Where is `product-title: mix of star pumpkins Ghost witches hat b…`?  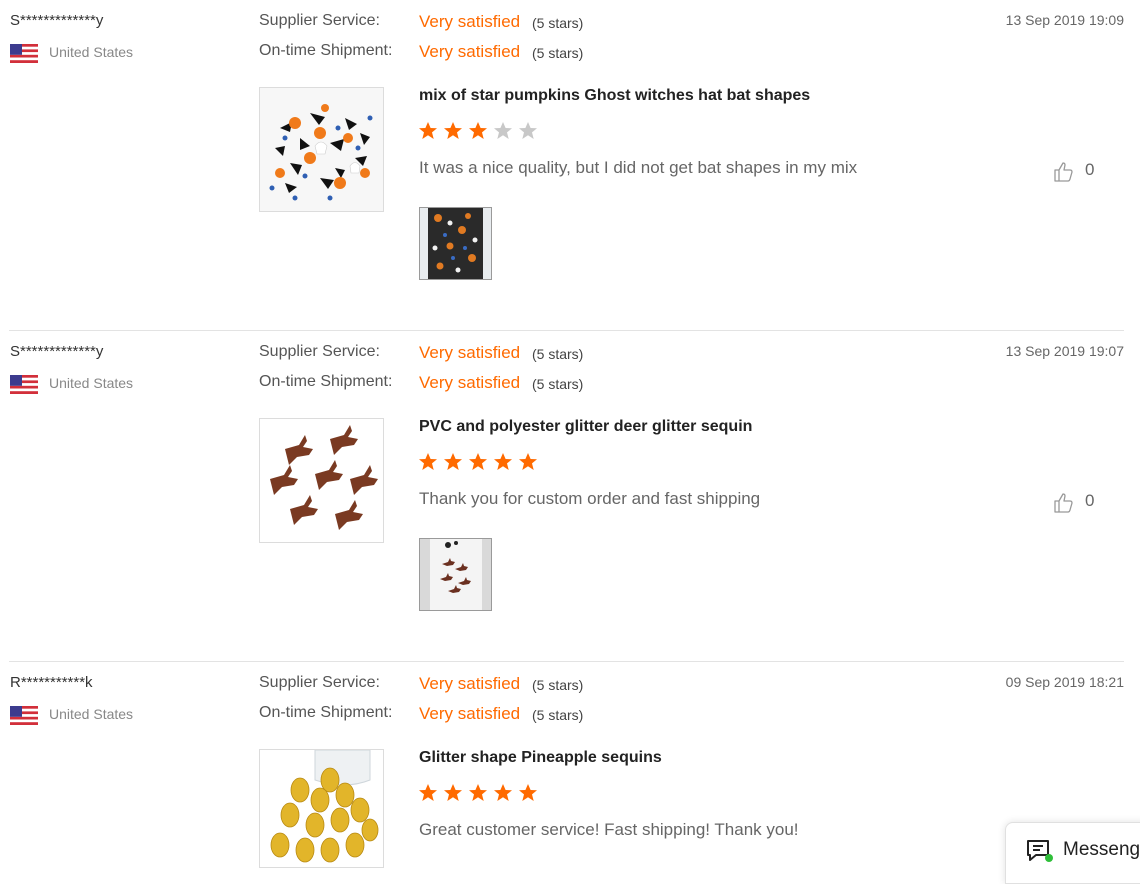 product-title: mix of star pumpkins Ghost witches hat b… is located at coordinates (614, 96).